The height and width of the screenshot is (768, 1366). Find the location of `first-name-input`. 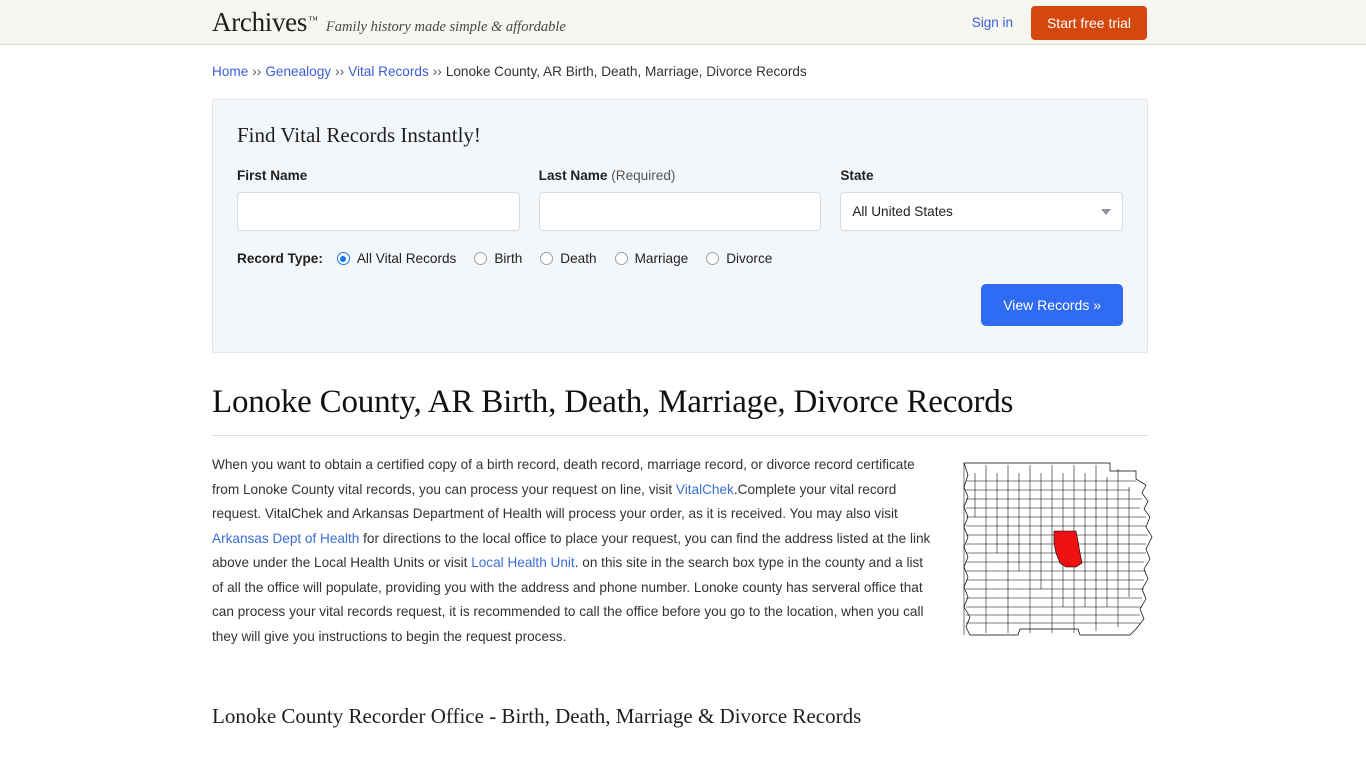

first-name-input is located at coordinates (378, 211).